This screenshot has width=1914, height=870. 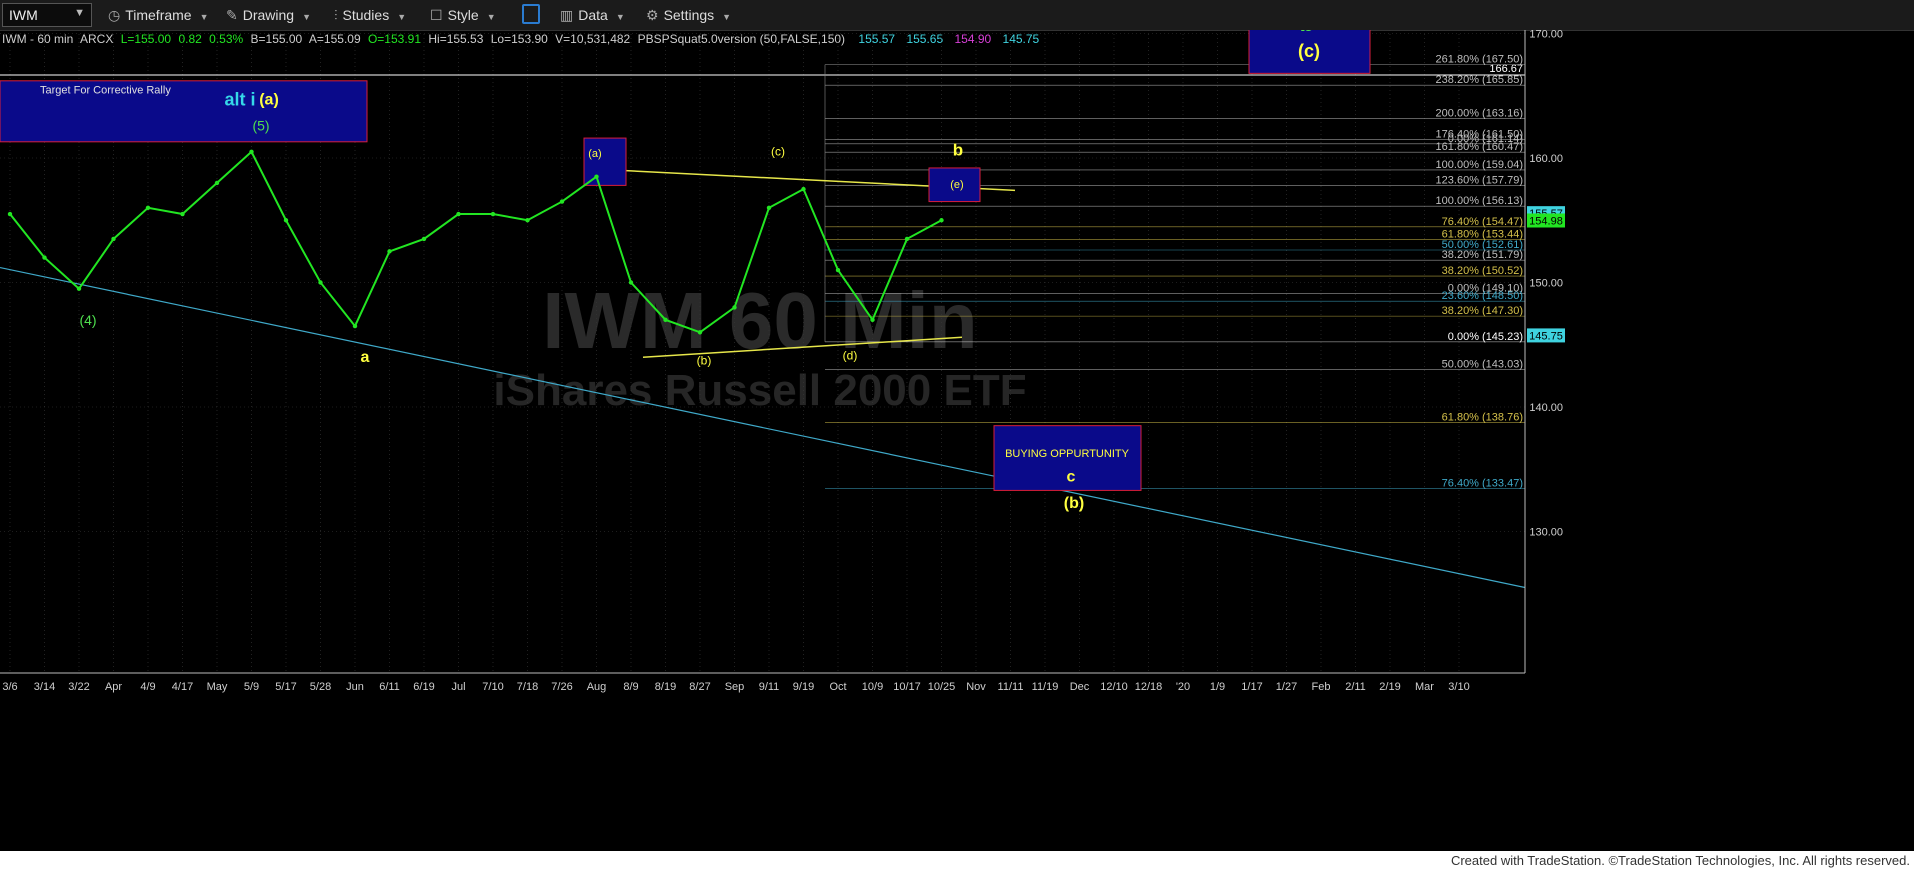 What do you see at coordinates (699, 687) in the screenshot?
I see `time-tick-label: 8/27` at bounding box center [699, 687].